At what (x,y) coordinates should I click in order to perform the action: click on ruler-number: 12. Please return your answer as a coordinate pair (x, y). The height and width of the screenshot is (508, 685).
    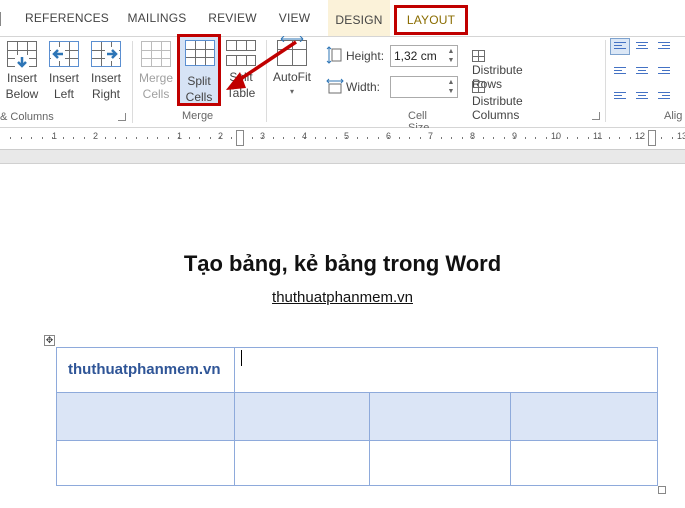
    Looking at the image, I should click on (640, 136).